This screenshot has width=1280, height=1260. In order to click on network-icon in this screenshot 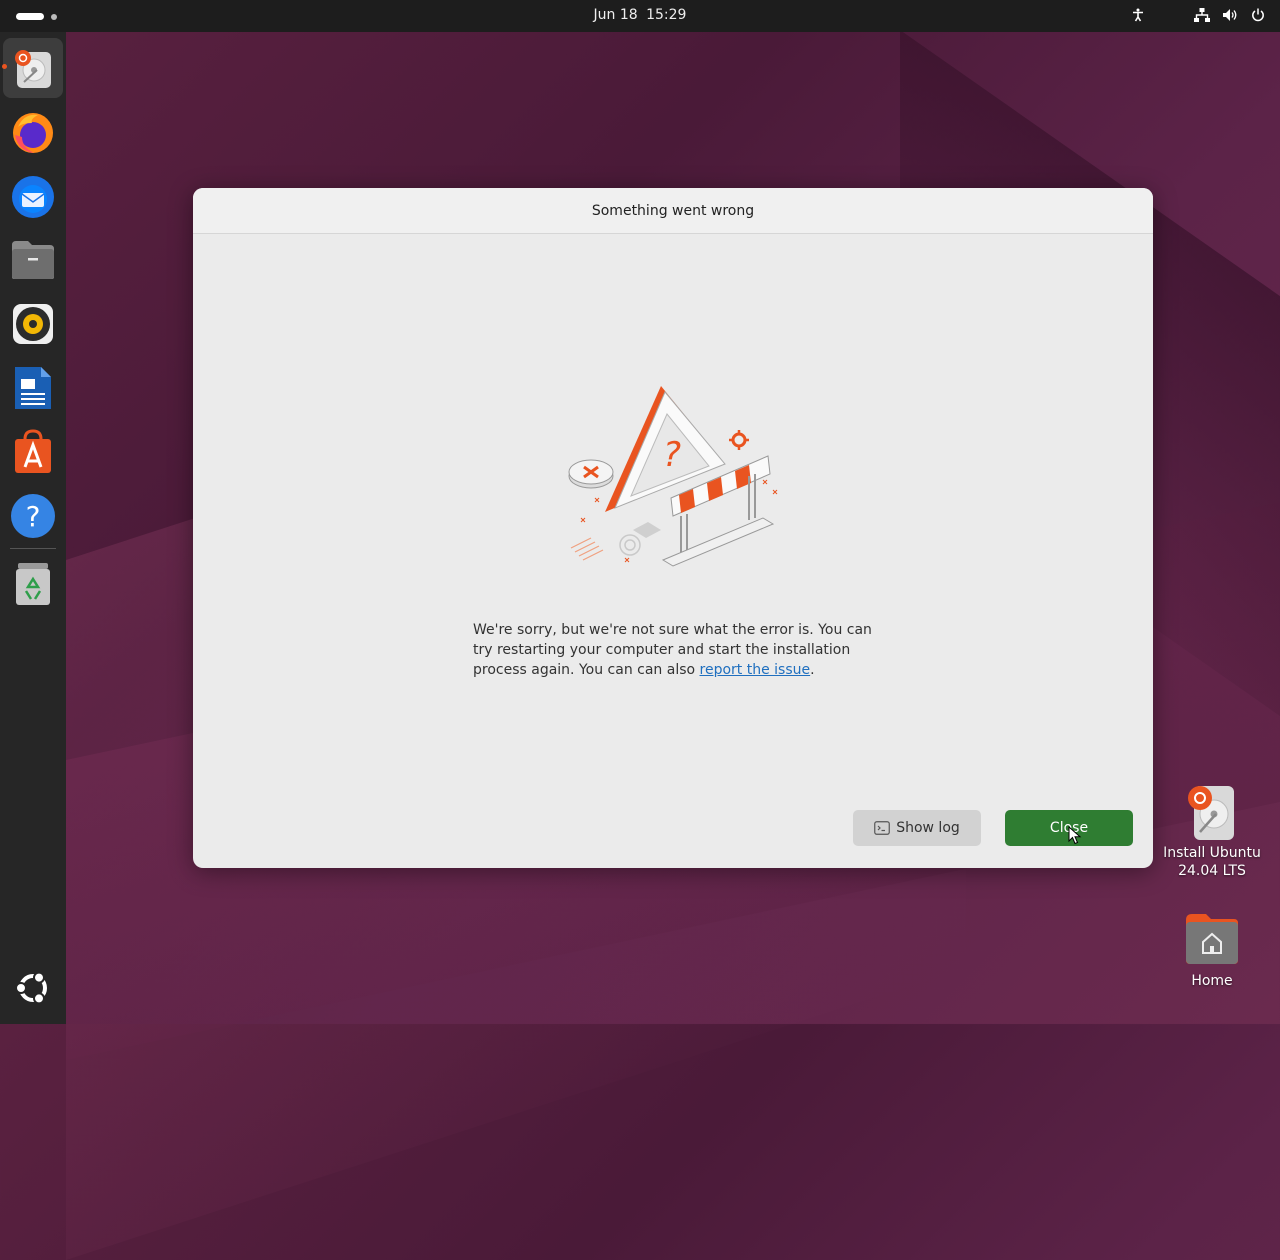, I will do `click(1202, 15)`.